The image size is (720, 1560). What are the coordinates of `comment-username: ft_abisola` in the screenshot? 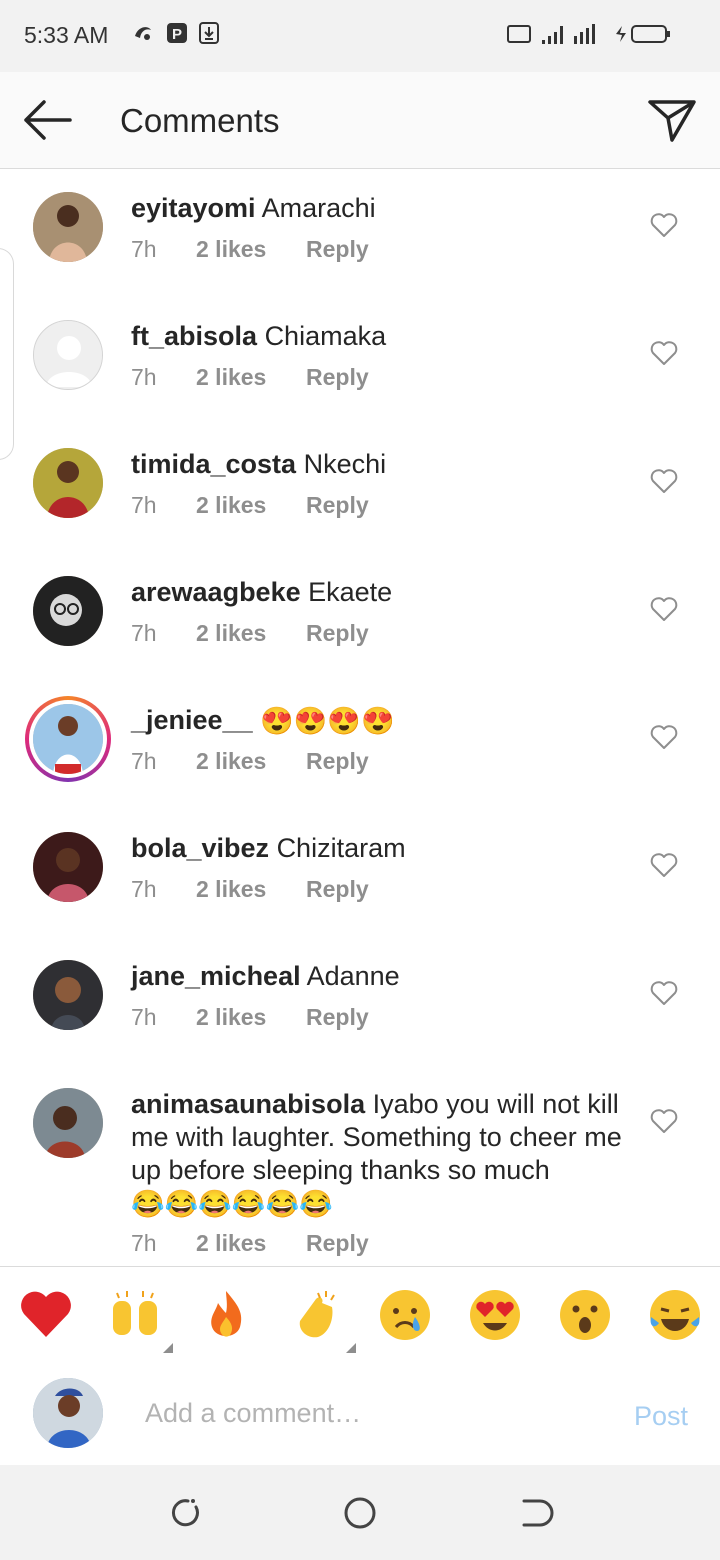 It's located at (194, 336).